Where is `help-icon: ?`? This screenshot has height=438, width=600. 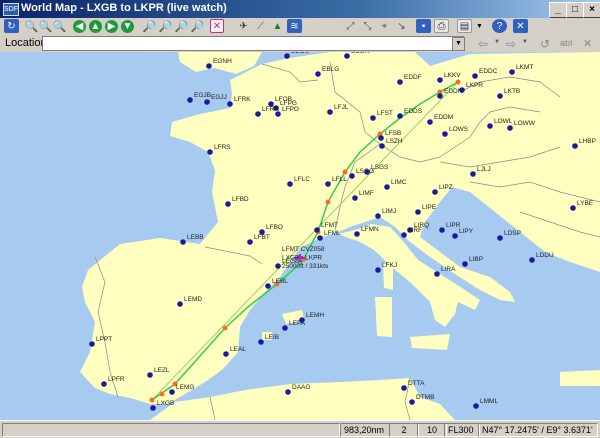
help-icon: ? is located at coordinates (499, 26).